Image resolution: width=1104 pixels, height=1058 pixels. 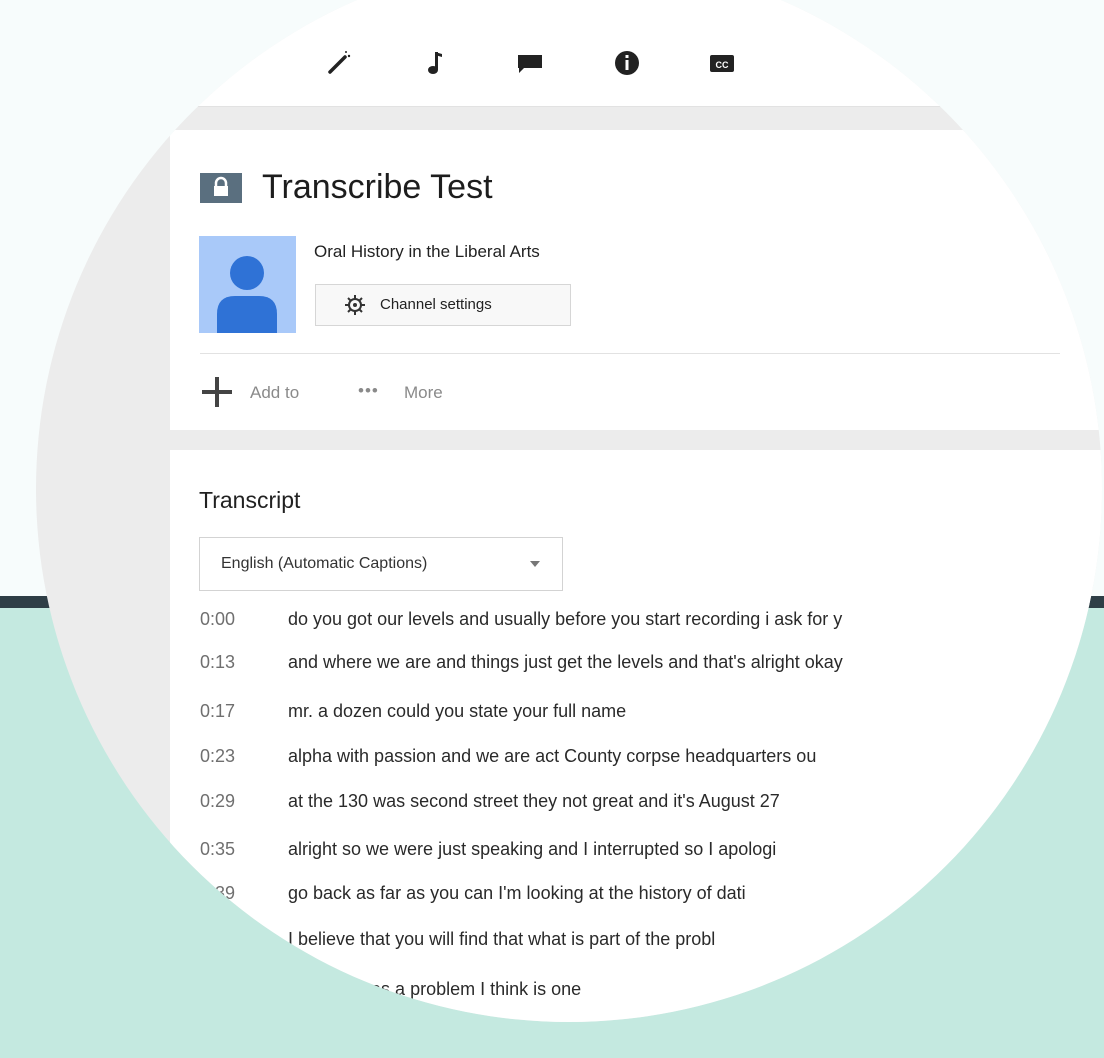 What do you see at coordinates (218, 939) in the screenshot?
I see `timestamp: 0:45` at bounding box center [218, 939].